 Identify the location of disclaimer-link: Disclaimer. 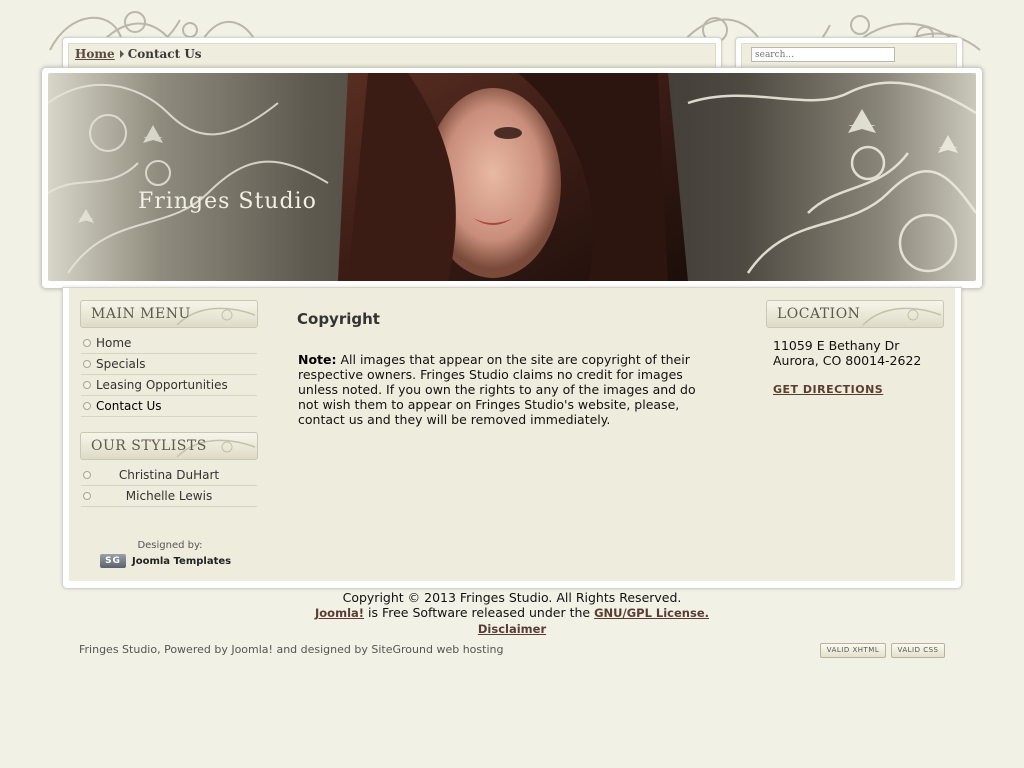
(512, 629).